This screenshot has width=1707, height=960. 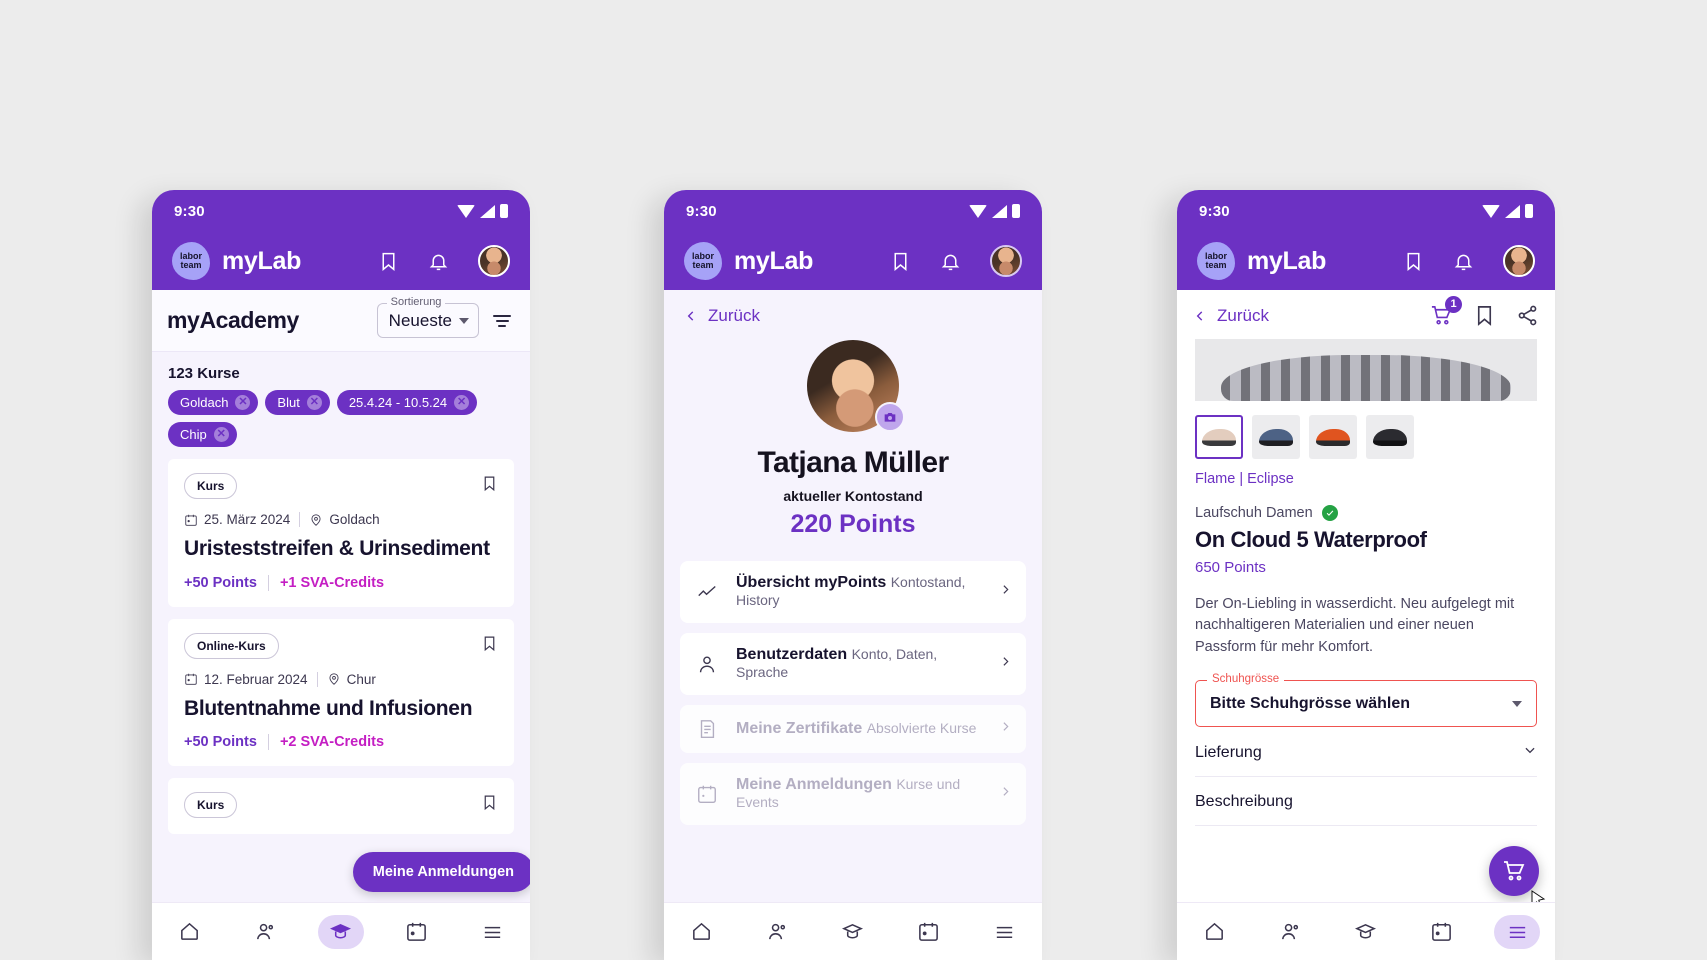 I want to click on balance-label: aktueller Kontostand, so click(x=853, y=496).